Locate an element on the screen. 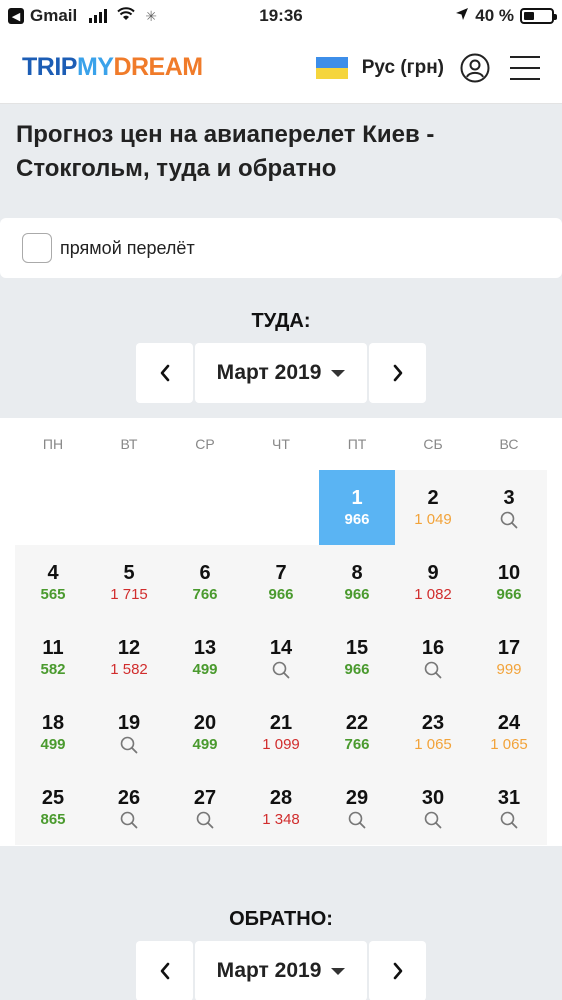  outbound-title: ТУДА: is located at coordinates (281, 321).